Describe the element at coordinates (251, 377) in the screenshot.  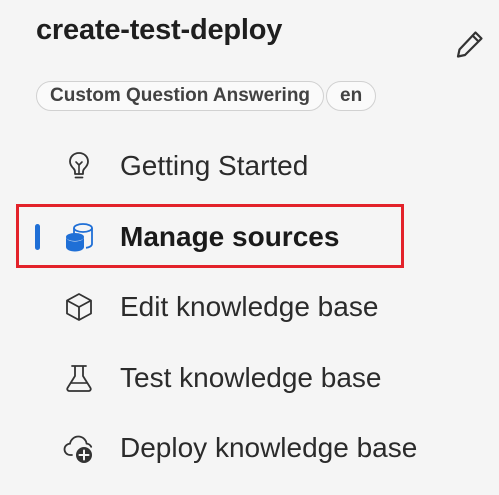
I see `nav-item-label: Test knowledge base` at that location.